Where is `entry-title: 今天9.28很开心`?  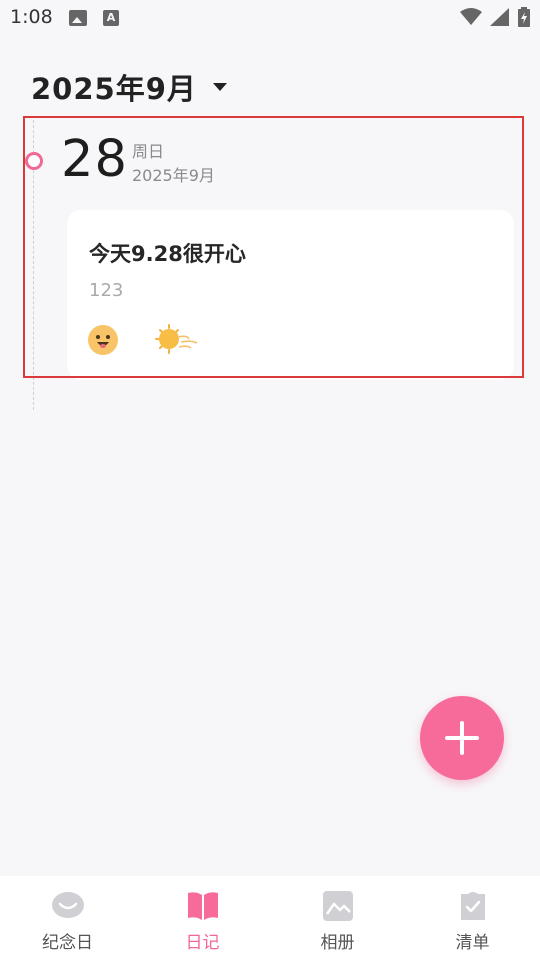 entry-title: 今天9.28很开心 is located at coordinates (167, 254).